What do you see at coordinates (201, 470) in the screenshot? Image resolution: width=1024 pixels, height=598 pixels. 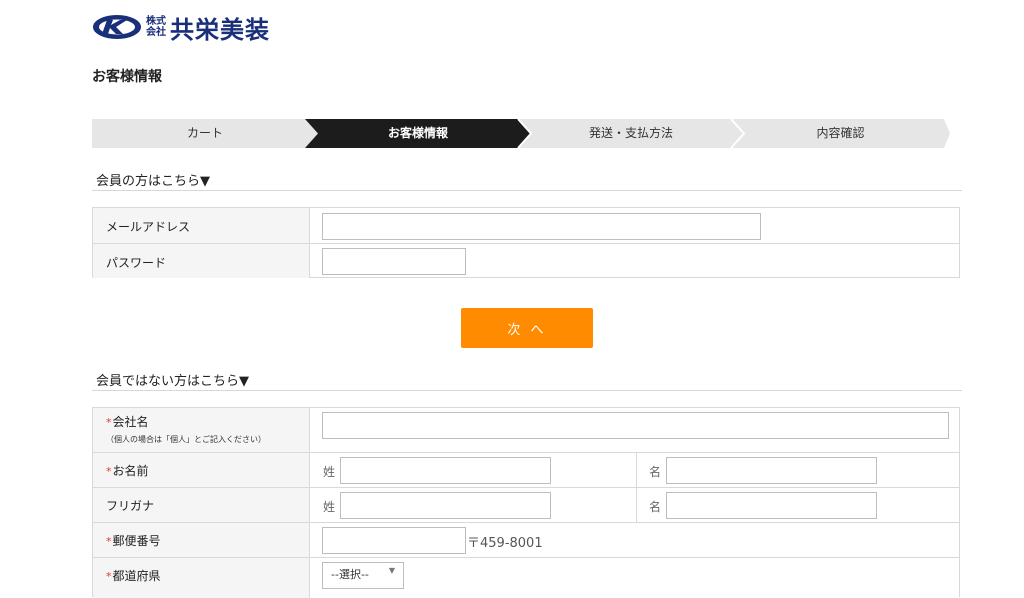 I see `name-row-header: *お名前` at bounding box center [201, 470].